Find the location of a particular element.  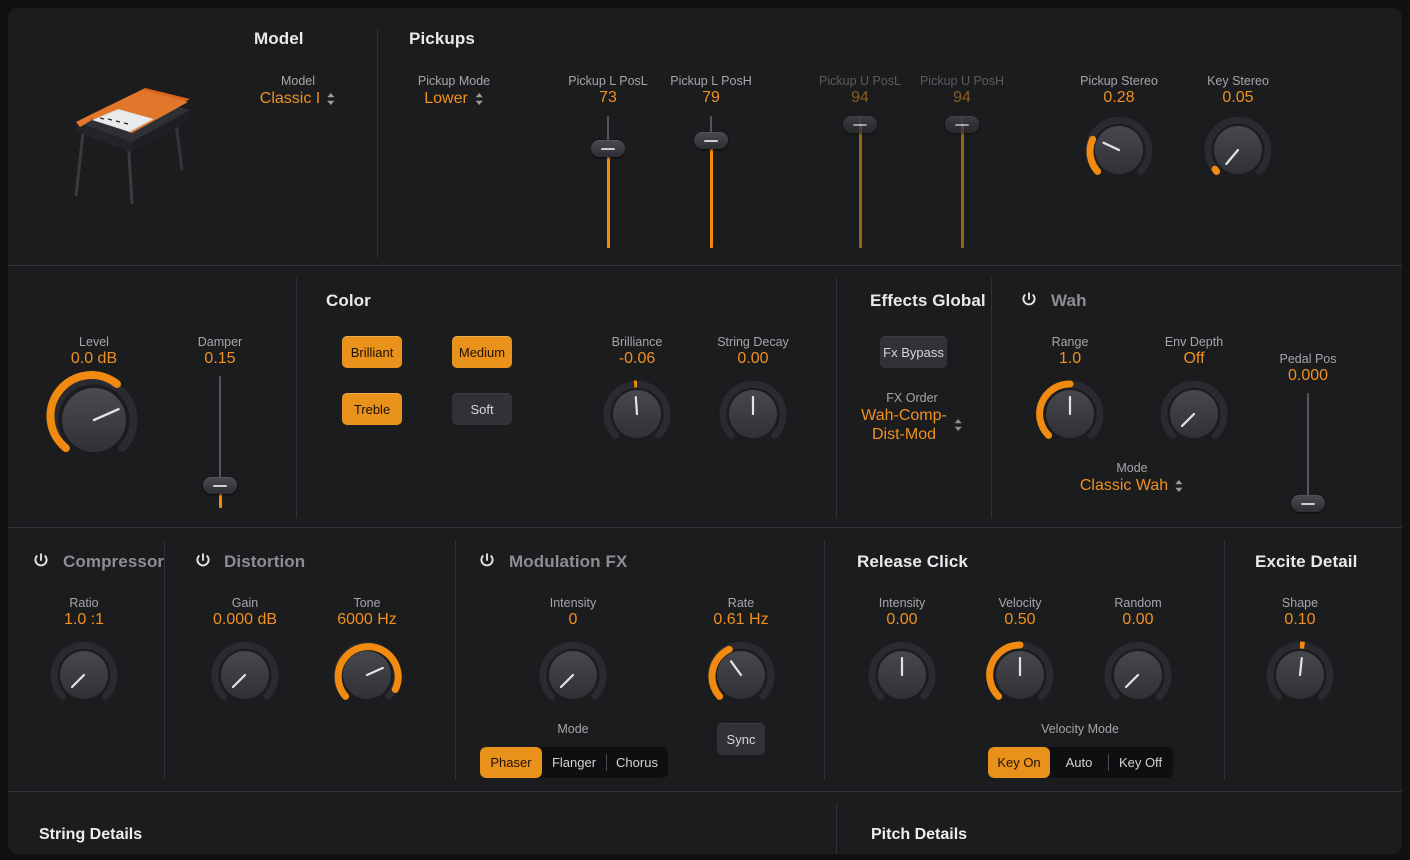

section-title-excite-detail: Excite Detail is located at coordinates (1306, 561).